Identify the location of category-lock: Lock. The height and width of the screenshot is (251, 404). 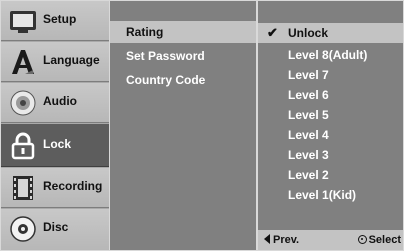
(55, 145).